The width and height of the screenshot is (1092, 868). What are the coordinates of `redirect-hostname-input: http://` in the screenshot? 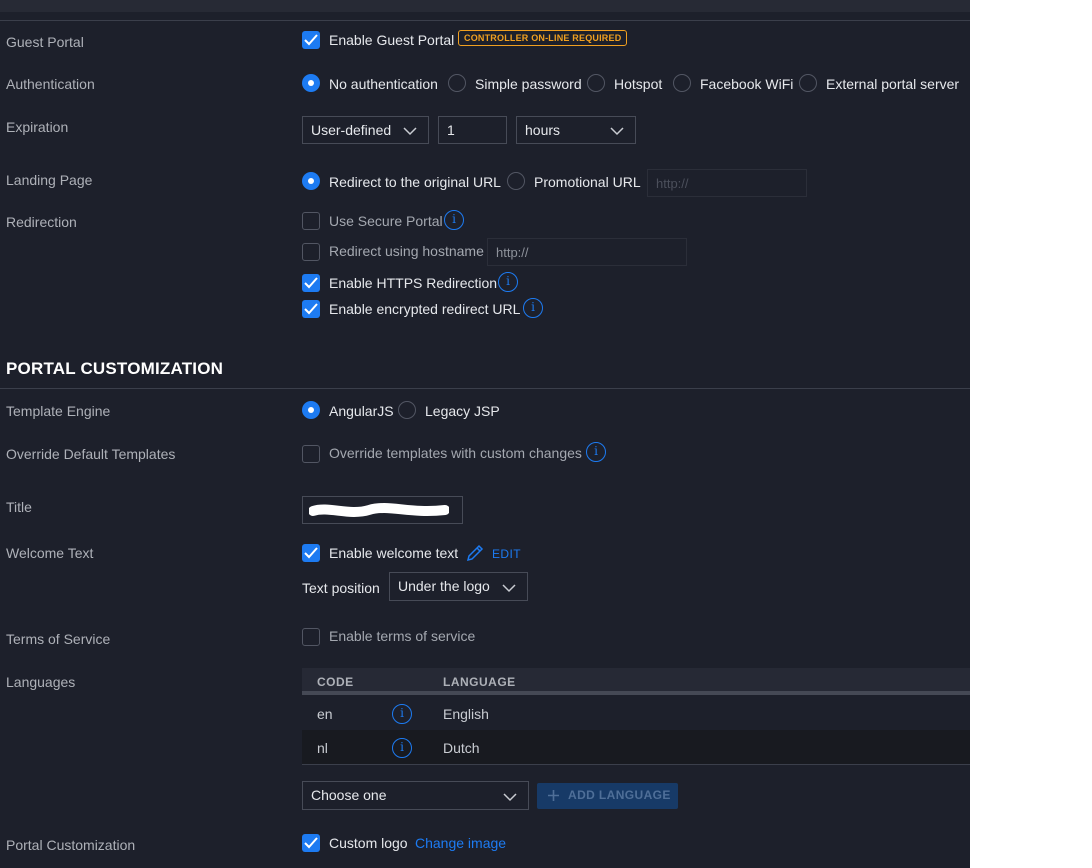 It's located at (587, 252).